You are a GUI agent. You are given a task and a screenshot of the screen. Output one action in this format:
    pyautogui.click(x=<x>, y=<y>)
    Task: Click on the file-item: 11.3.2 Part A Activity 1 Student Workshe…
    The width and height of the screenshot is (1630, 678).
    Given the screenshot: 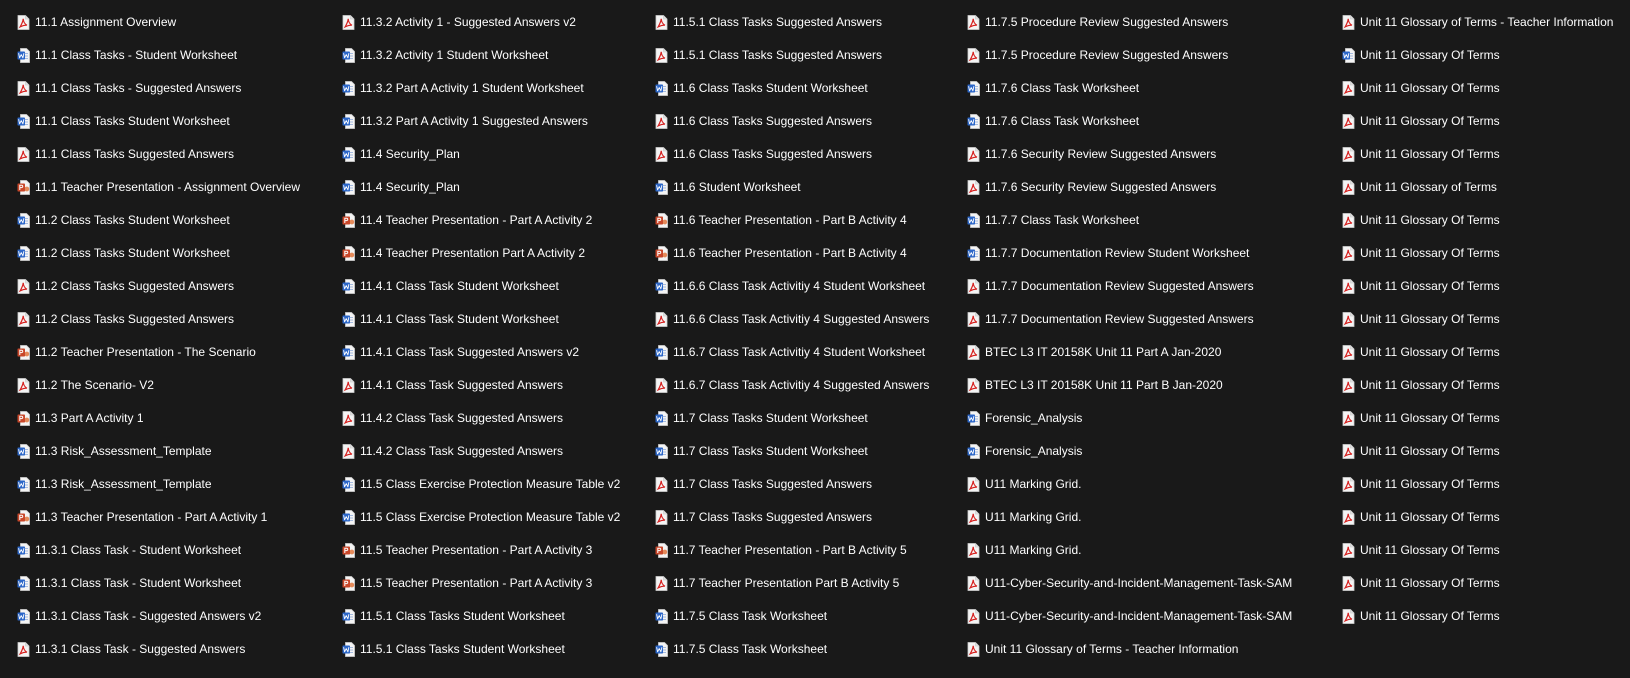 What is the action you would take?
    pyautogui.click(x=496, y=88)
    